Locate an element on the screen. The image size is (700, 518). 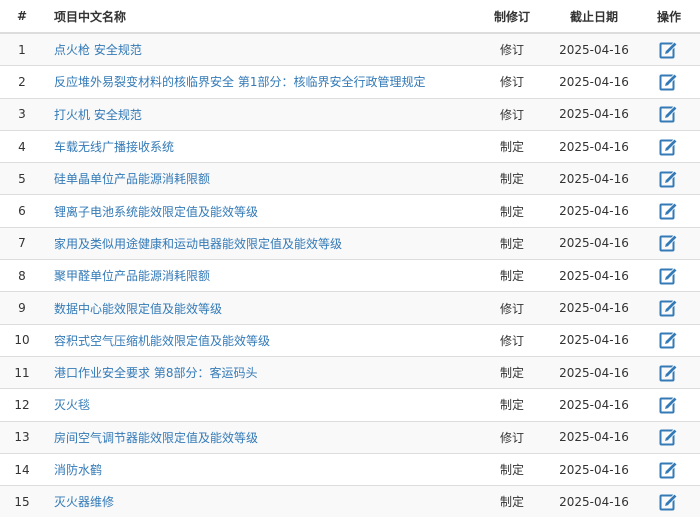
project-name-link: 反应堆外易裂变材料的核临界安全 第1部分：核临界安全行政管理规定 is located at coordinates (239, 82).